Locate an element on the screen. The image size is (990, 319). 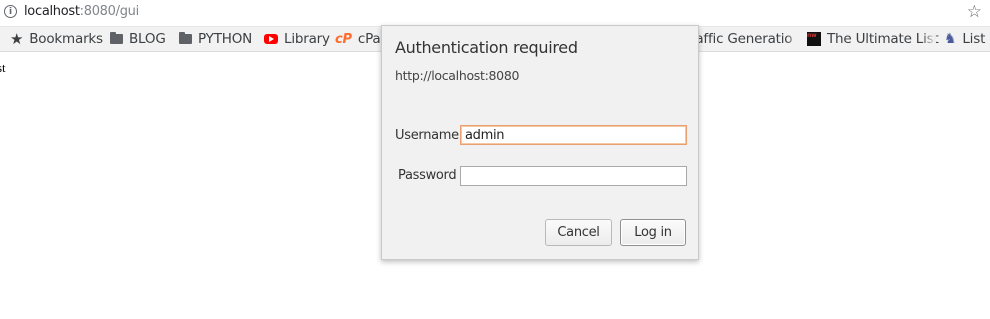
password-label: Password is located at coordinates (427, 175).